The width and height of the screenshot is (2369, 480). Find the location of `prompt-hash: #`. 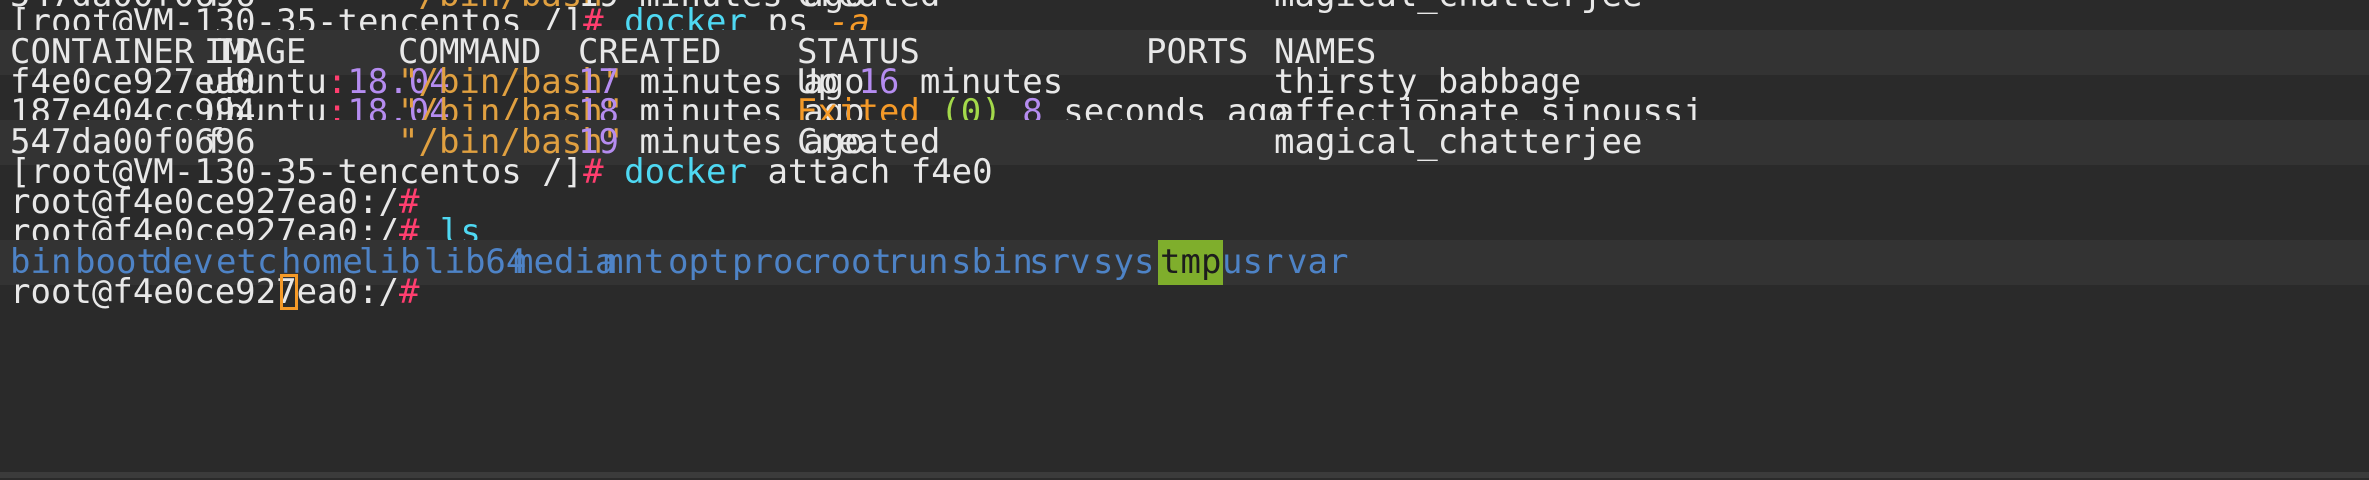

prompt-hash: # is located at coordinates (409, 292).